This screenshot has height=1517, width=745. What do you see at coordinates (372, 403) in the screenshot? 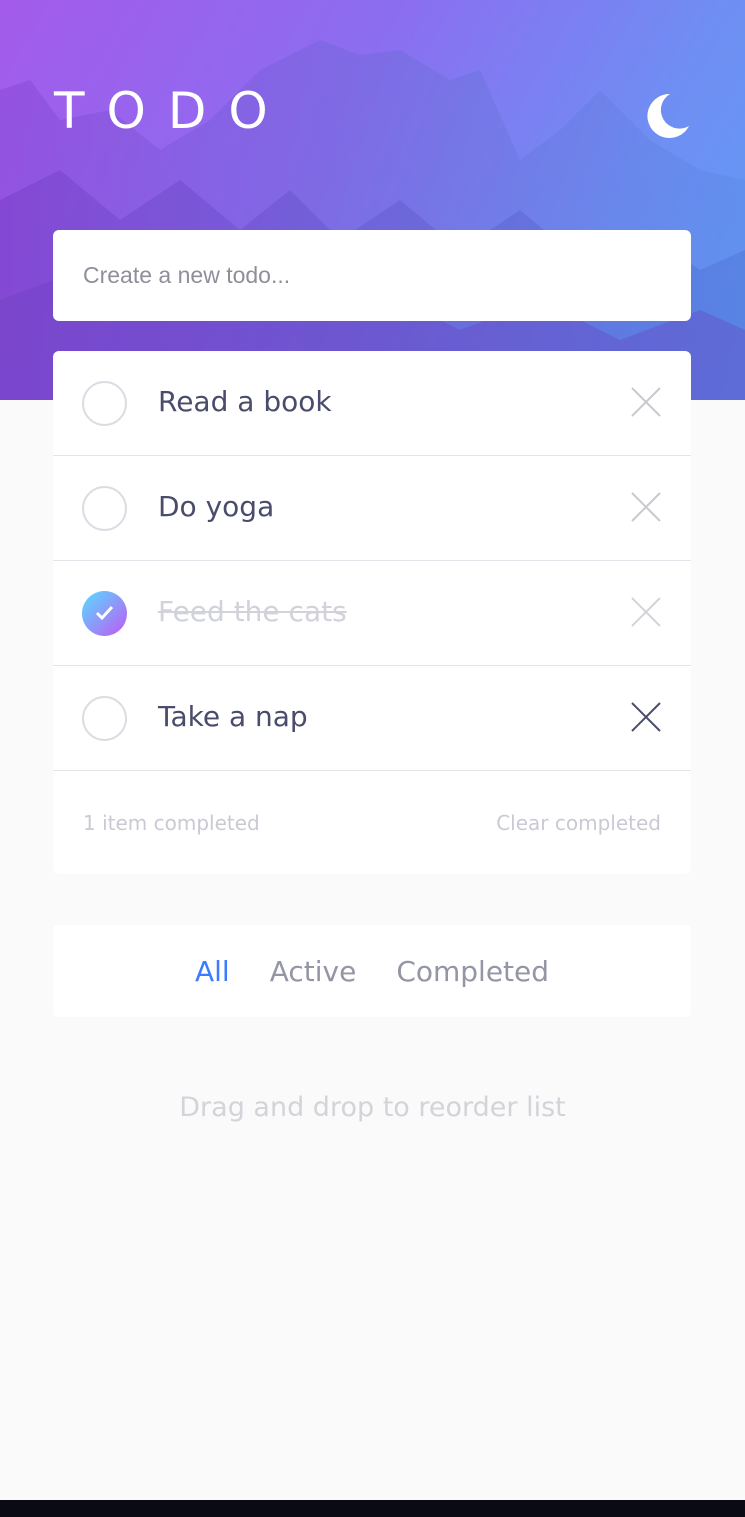
I see `todo-item: Read a book` at bounding box center [372, 403].